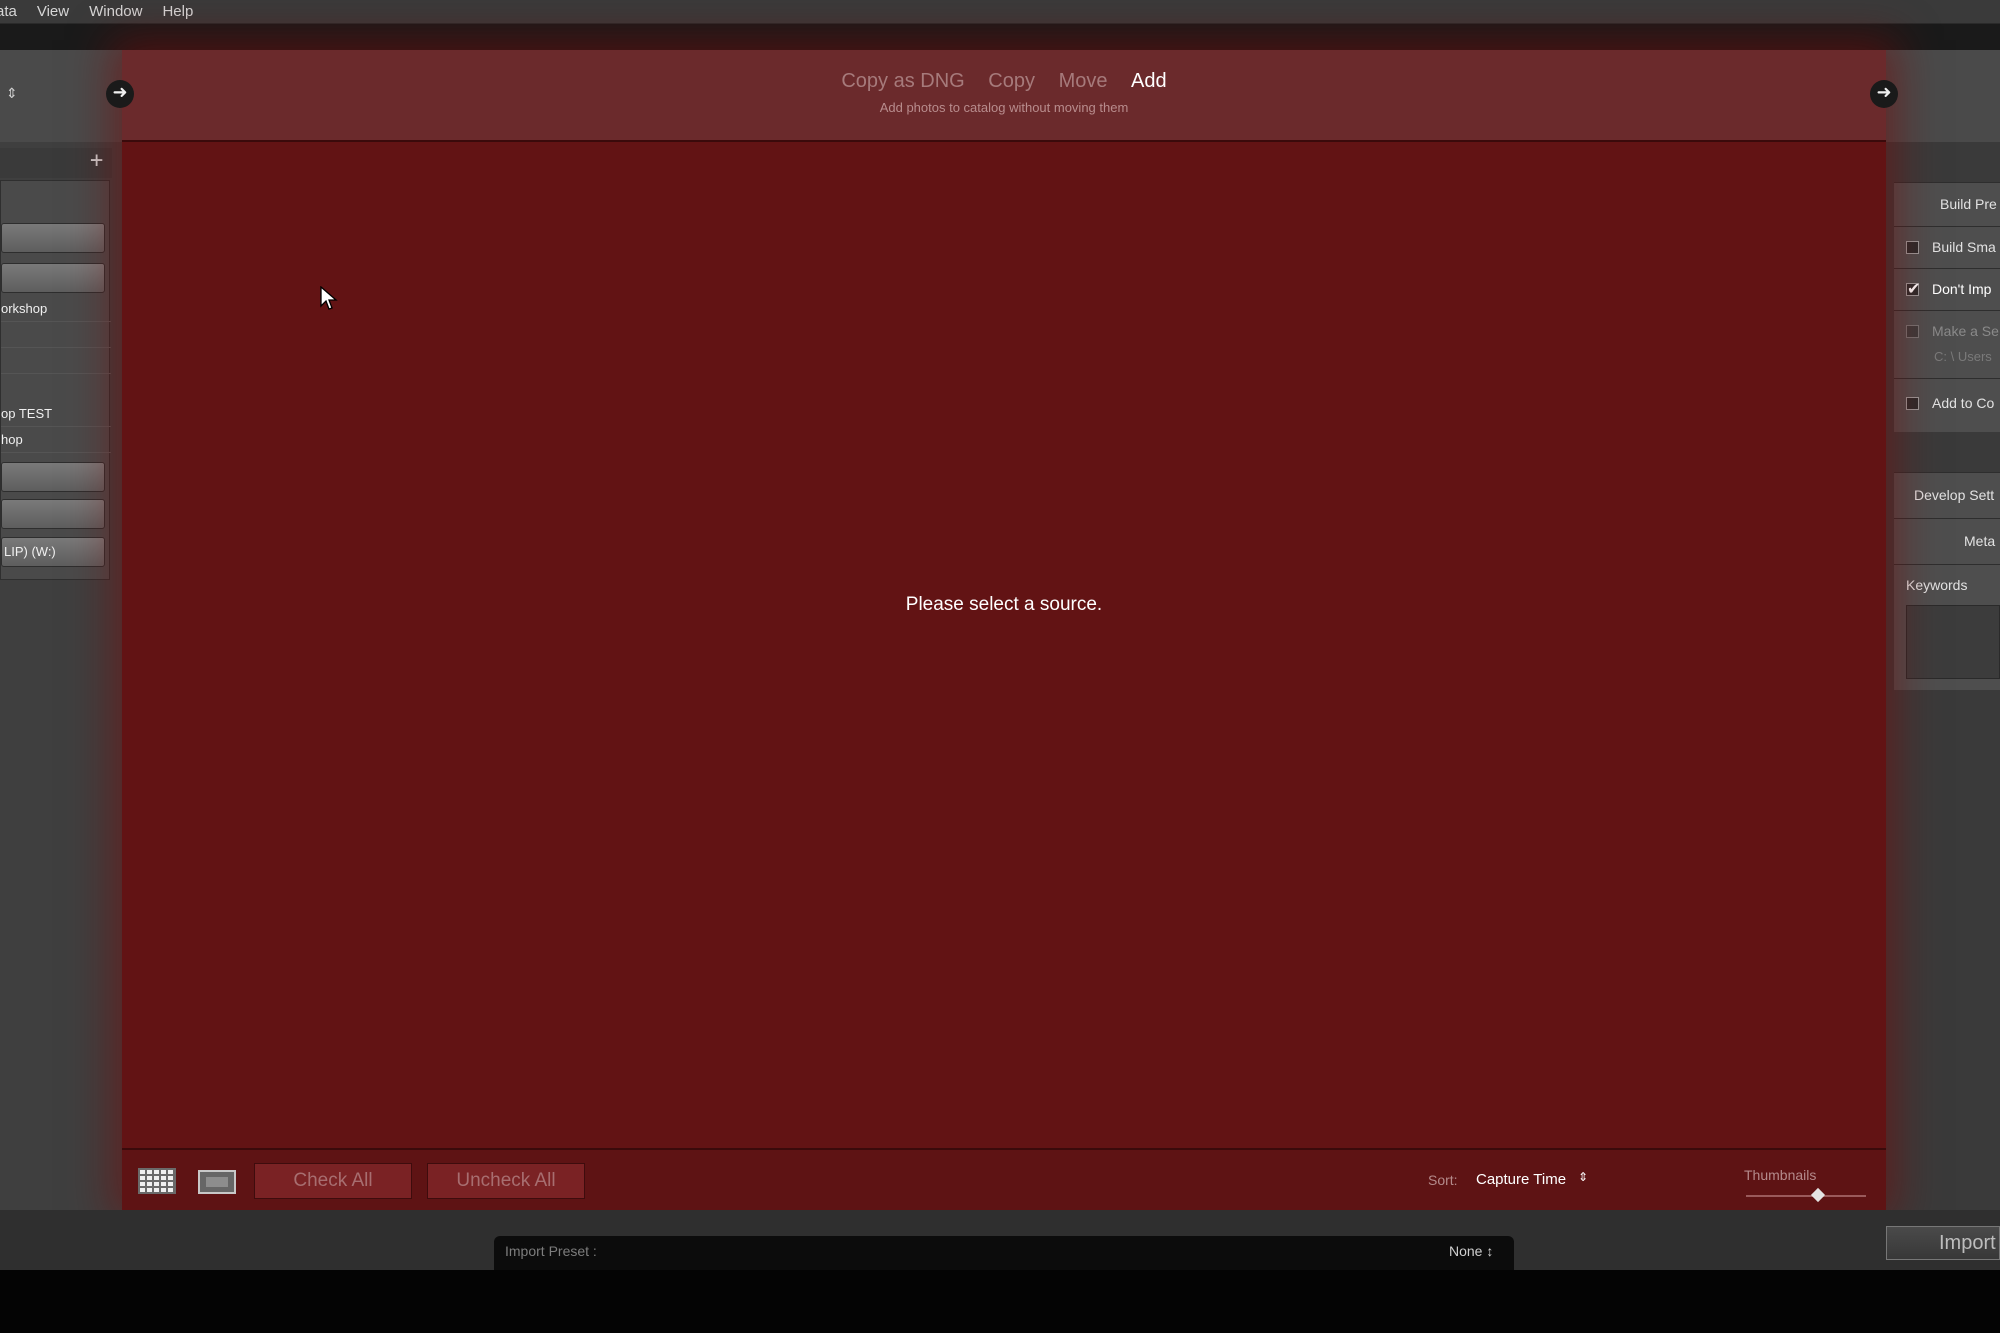 The width and height of the screenshot is (2000, 1333). Describe the element at coordinates (1806, 1196) in the screenshot. I see `thumbnail-size-slider` at that location.